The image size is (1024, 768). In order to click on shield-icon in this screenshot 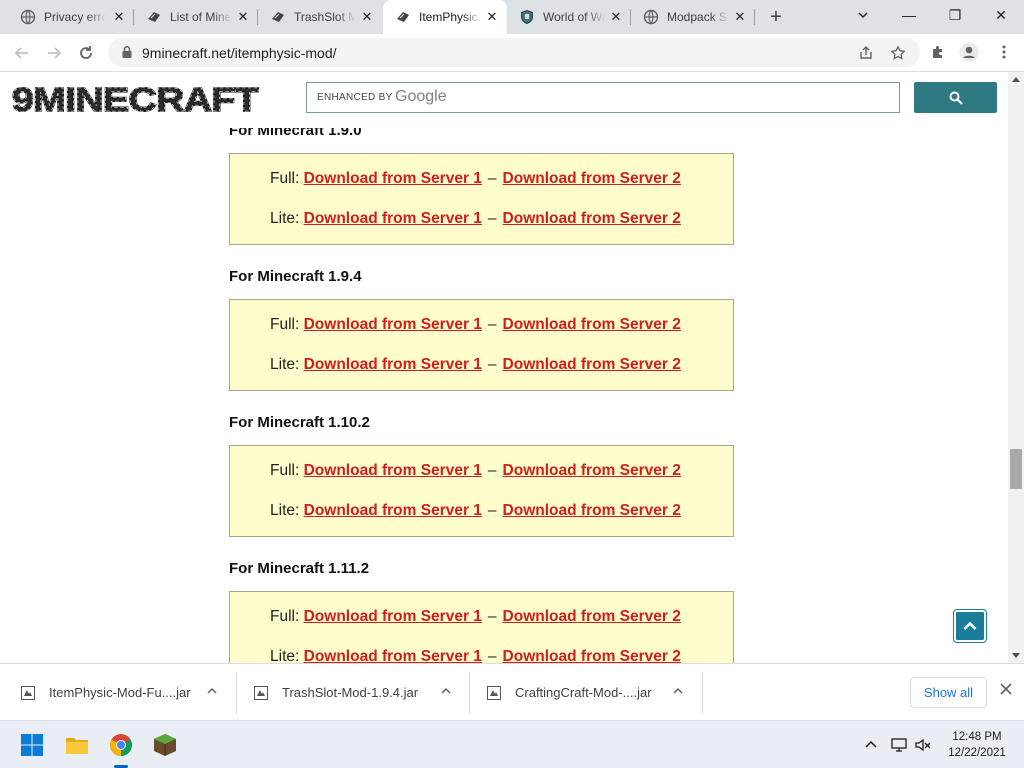, I will do `click(527, 17)`.